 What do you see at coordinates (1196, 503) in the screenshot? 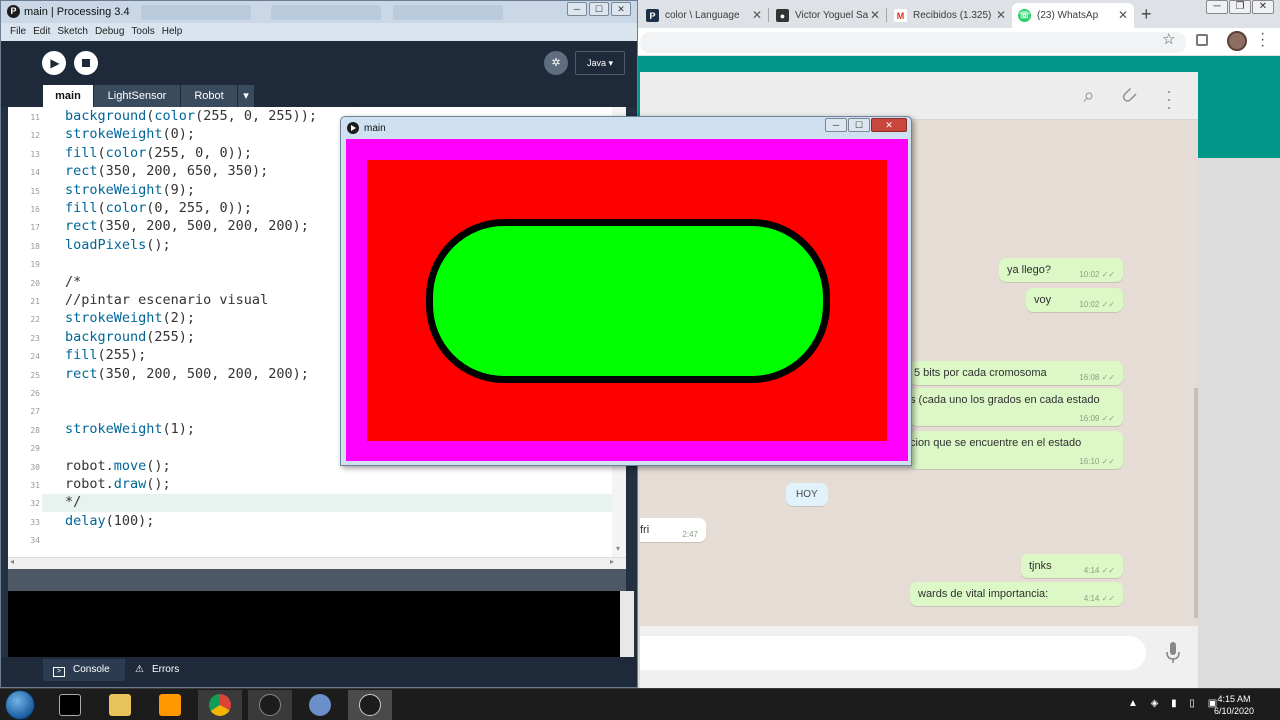
I see `chat-scrollbar` at bounding box center [1196, 503].